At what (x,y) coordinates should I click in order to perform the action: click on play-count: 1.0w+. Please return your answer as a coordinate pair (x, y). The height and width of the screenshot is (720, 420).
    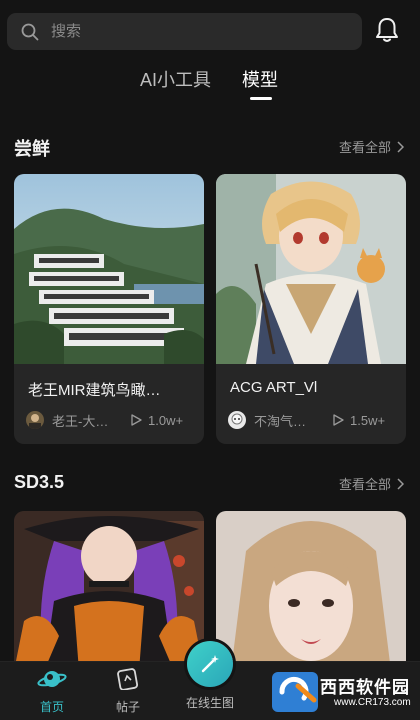
    Looking at the image, I should click on (166, 420).